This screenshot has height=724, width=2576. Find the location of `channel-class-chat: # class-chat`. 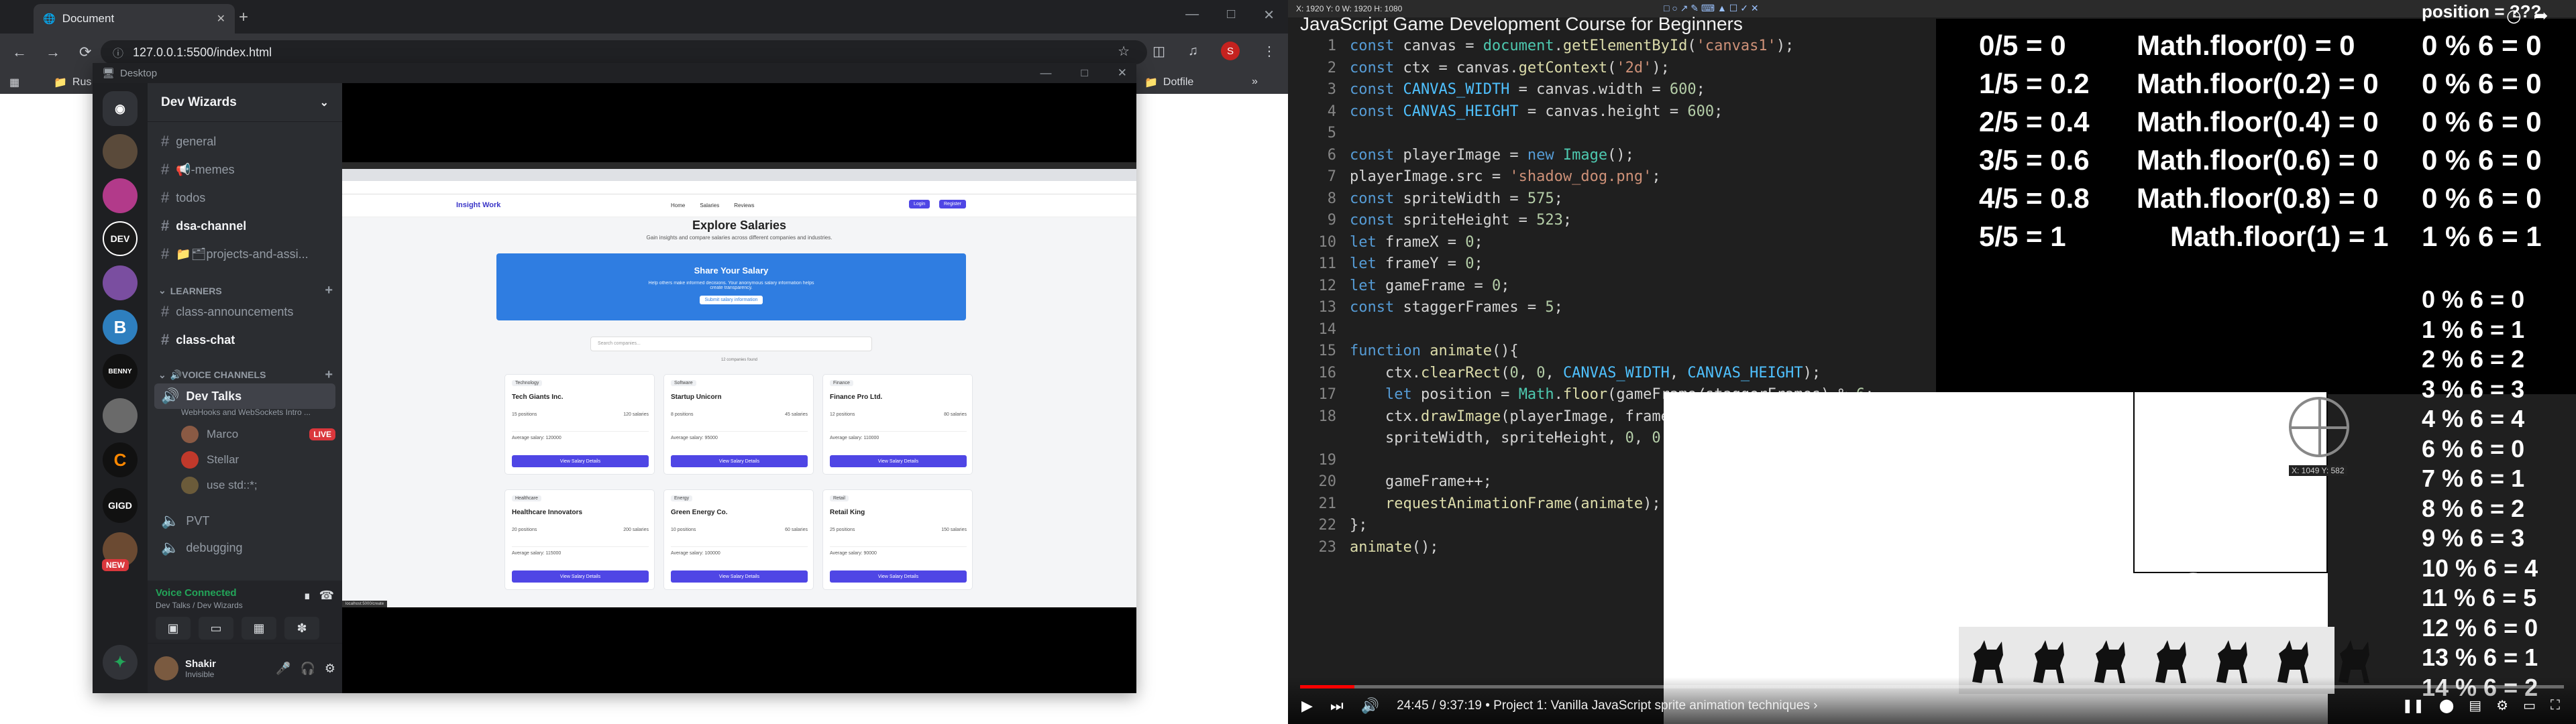

channel-class-chat: # class-chat is located at coordinates (244, 340).